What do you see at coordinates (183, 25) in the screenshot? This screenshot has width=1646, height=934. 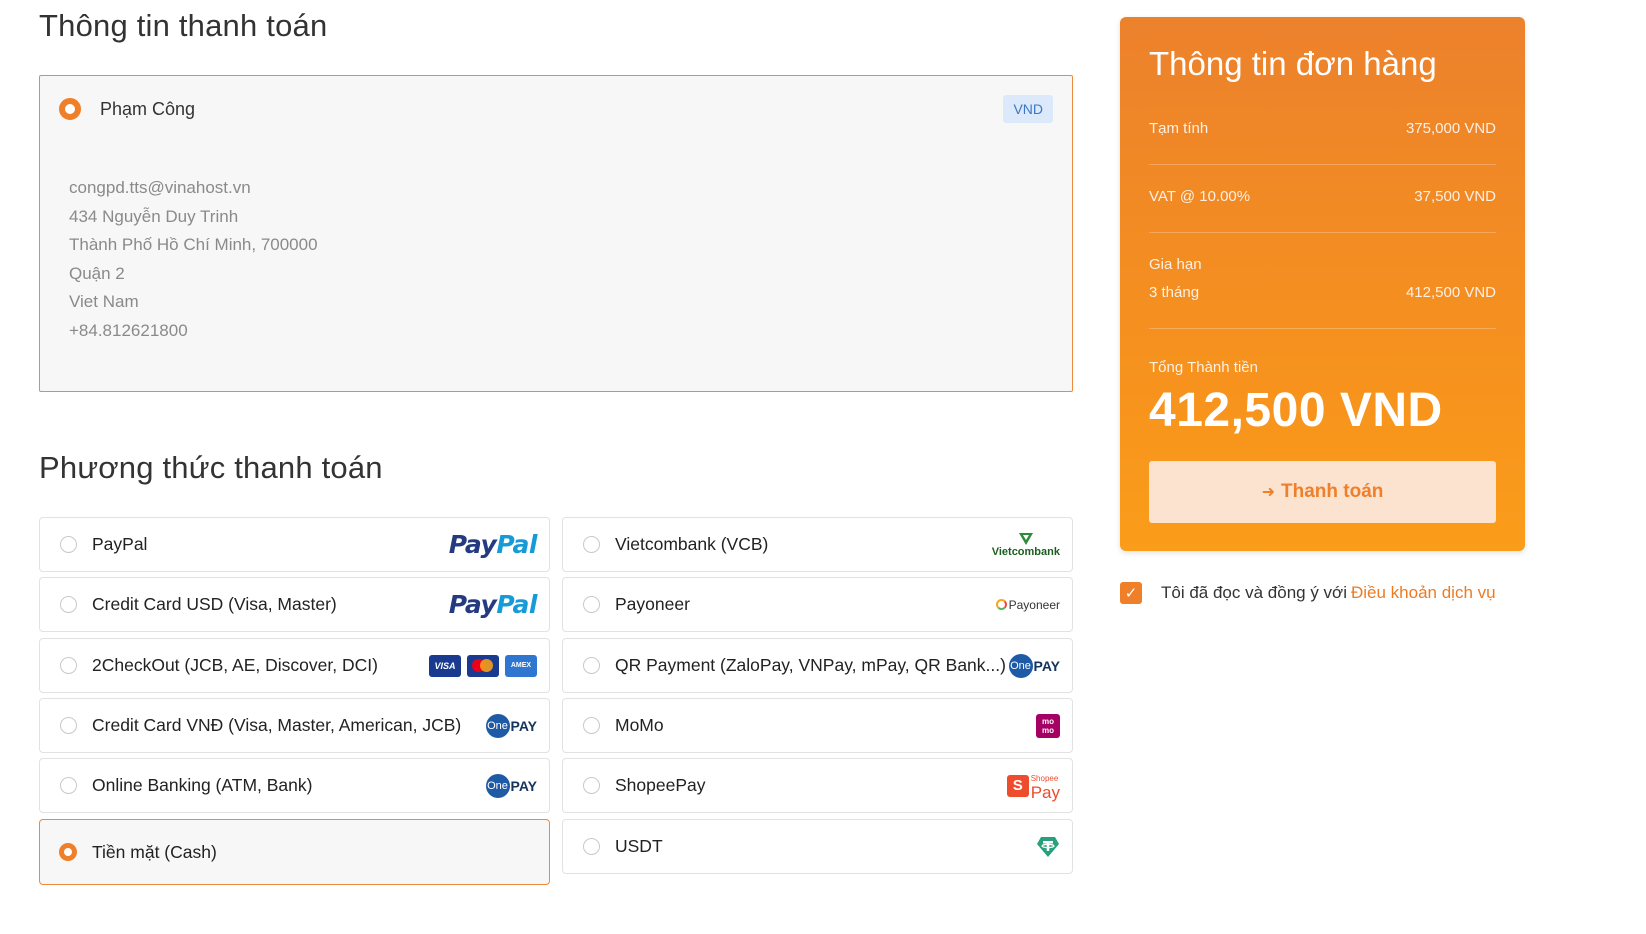 I see `billing-title: Thông tin thanh toán` at bounding box center [183, 25].